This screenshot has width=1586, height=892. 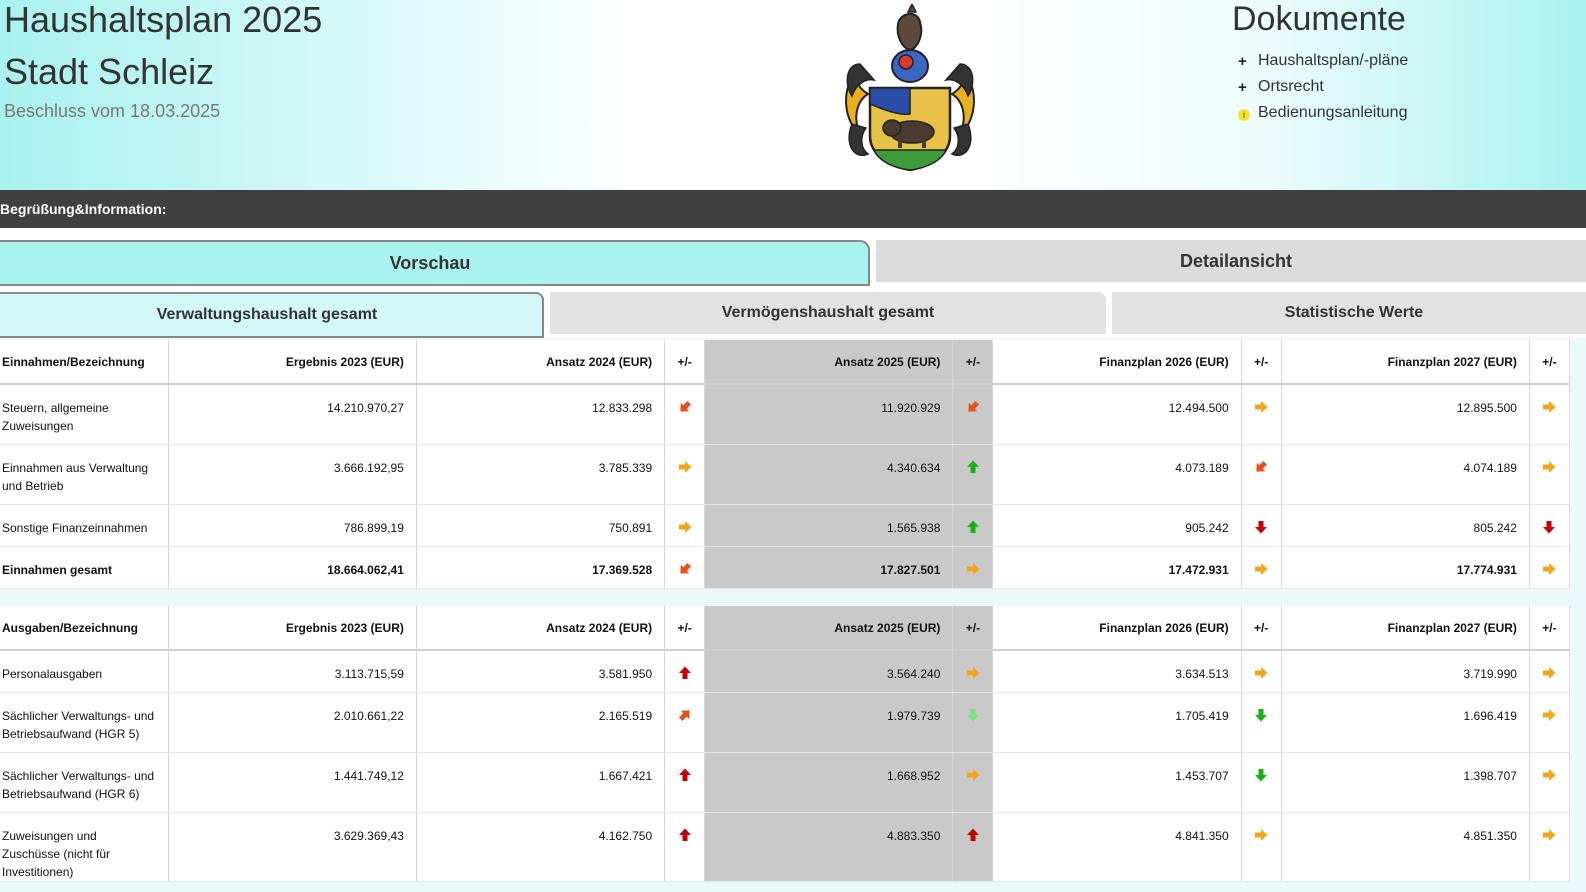 I want to click on value-2027: 17.774.931, so click(x=1405, y=567).